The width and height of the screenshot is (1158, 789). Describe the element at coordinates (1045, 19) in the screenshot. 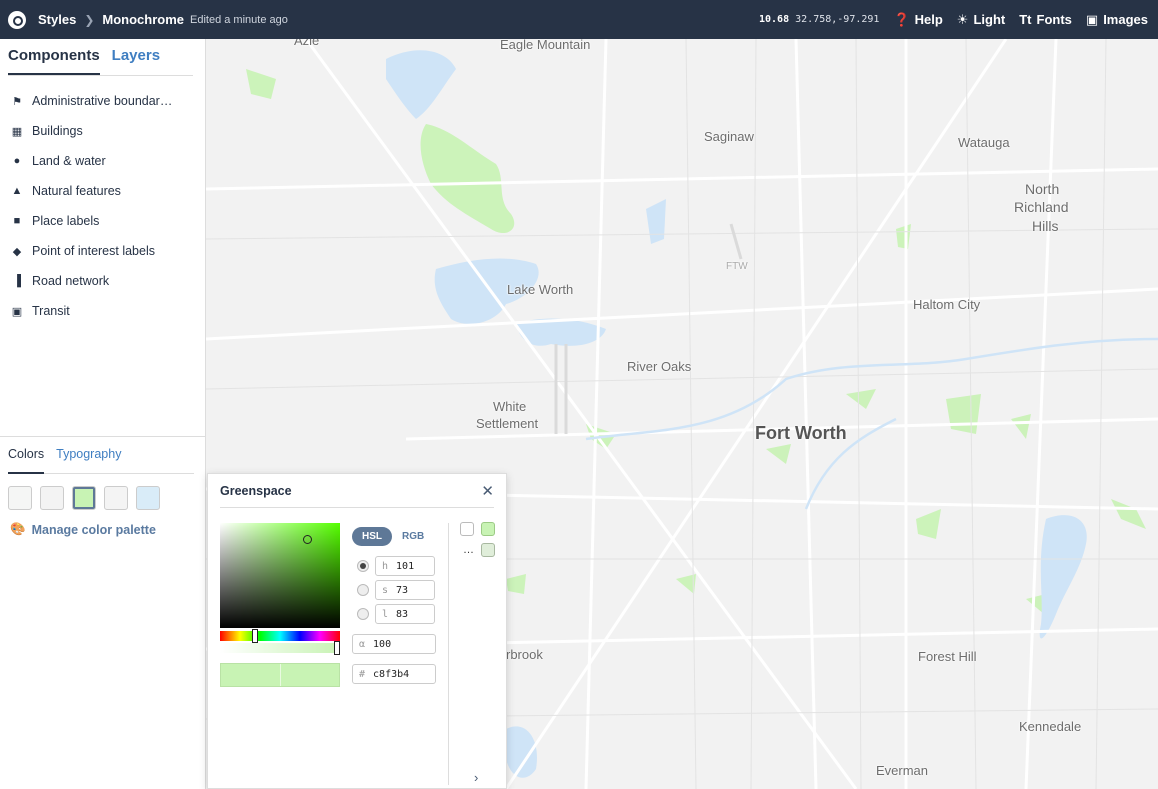

I see `fonts-button: Tt Fonts` at that location.